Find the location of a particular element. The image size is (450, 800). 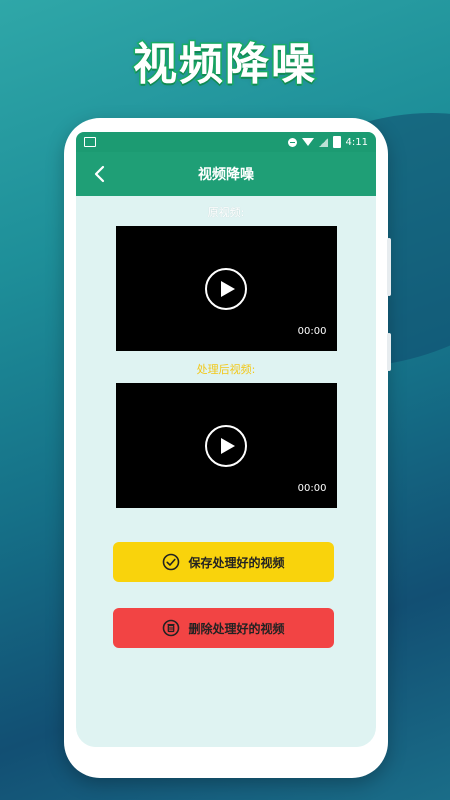

processed-video-time: 00:00 is located at coordinates (312, 488).